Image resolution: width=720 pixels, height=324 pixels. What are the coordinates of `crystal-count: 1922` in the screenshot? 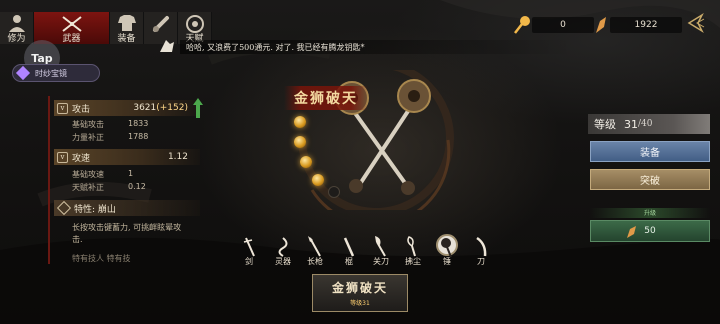 It's located at (646, 25).